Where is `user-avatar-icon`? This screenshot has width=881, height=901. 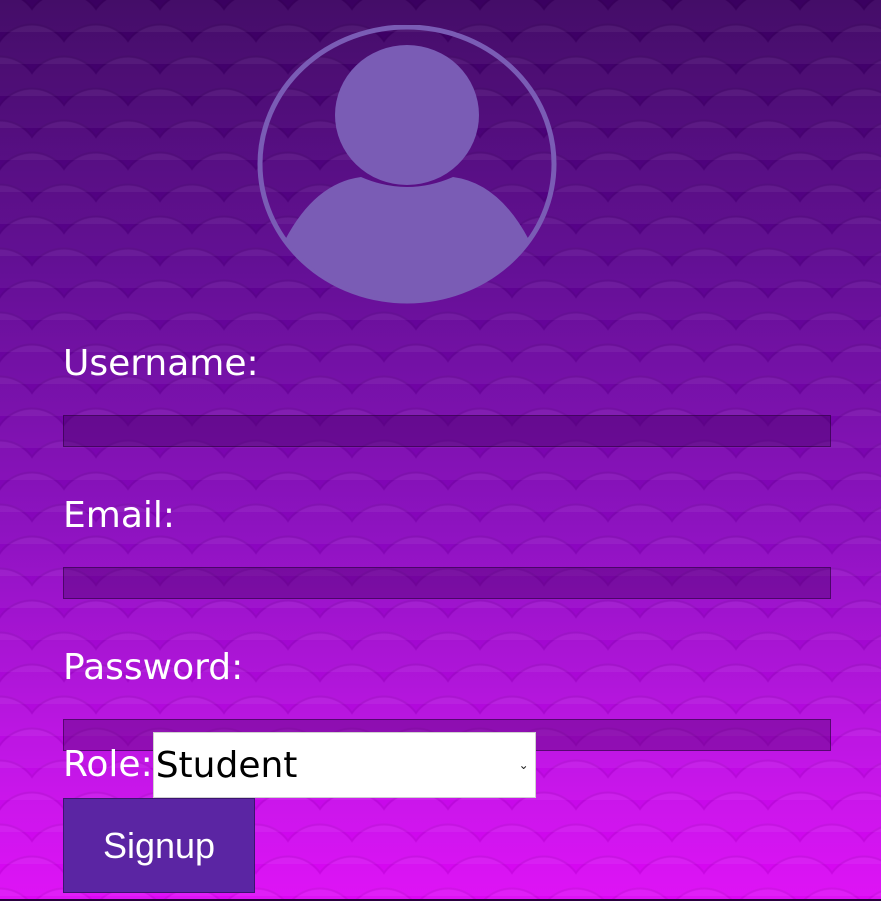
user-avatar-icon is located at coordinates (407, 165).